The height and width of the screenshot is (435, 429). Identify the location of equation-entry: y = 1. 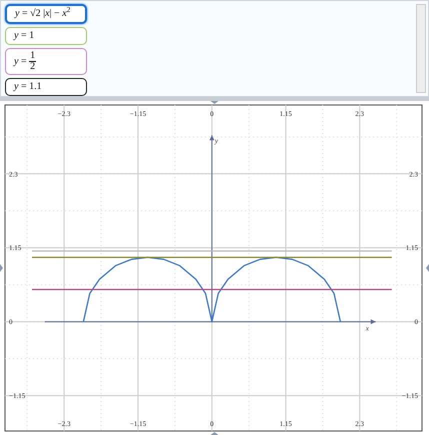
(46, 36).